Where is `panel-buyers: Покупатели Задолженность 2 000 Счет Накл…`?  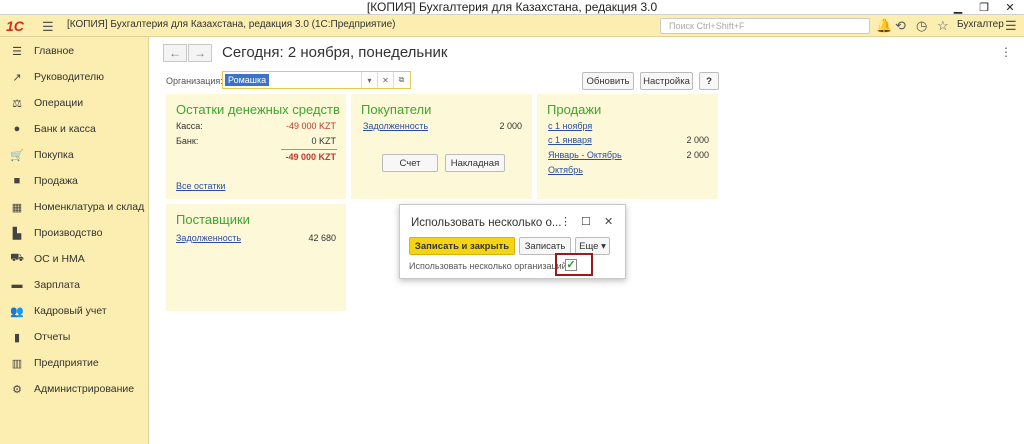
panel-buyers: Покупатели Задолженность 2 000 Счет Накл… is located at coordinates (441, 146).